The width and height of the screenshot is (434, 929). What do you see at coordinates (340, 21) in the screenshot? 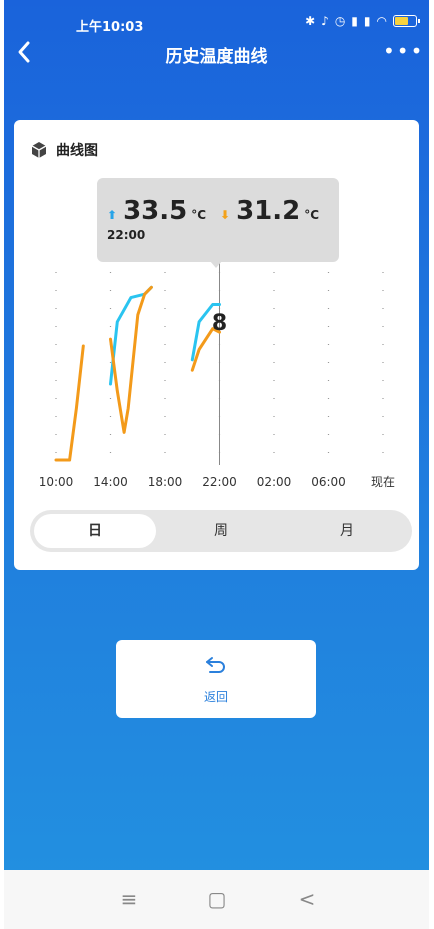
I see `alarm-icon: ◷` at bounding box center [340, 21].